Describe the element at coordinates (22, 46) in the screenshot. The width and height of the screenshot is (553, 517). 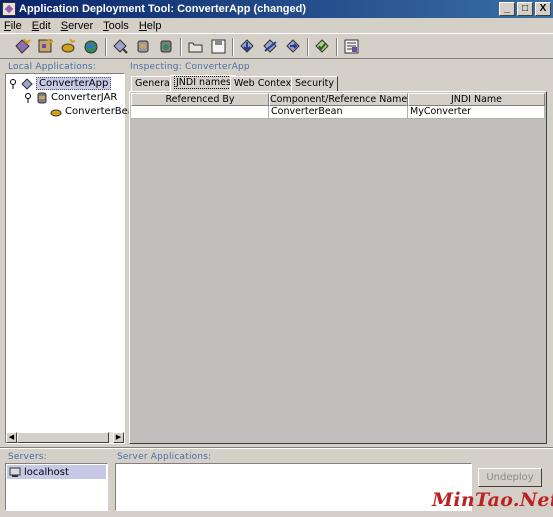
I see `new-application-icon` at that location.